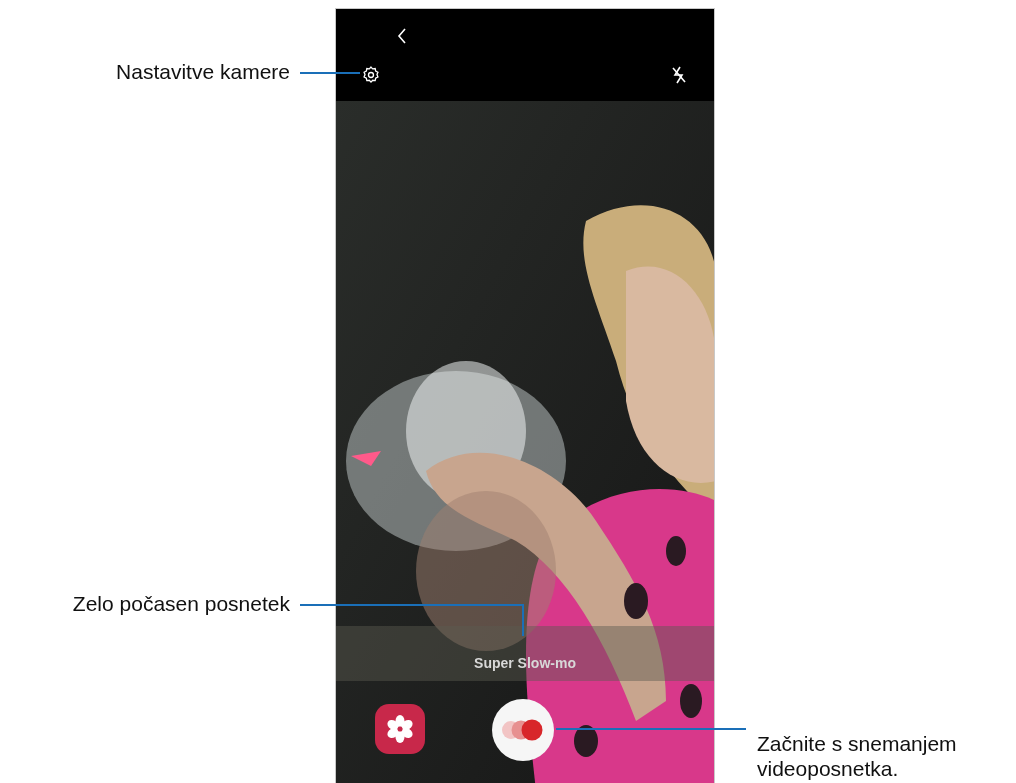  What do you see at coordinates (679, 75) in the screenshot?
I see `flash-off-icon` at bounding box center [679, 75].